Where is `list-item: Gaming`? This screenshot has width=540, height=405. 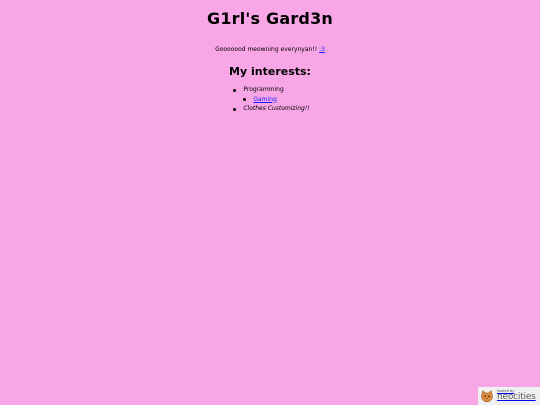 list-item: Gaming is located at coordinates (274, 100).